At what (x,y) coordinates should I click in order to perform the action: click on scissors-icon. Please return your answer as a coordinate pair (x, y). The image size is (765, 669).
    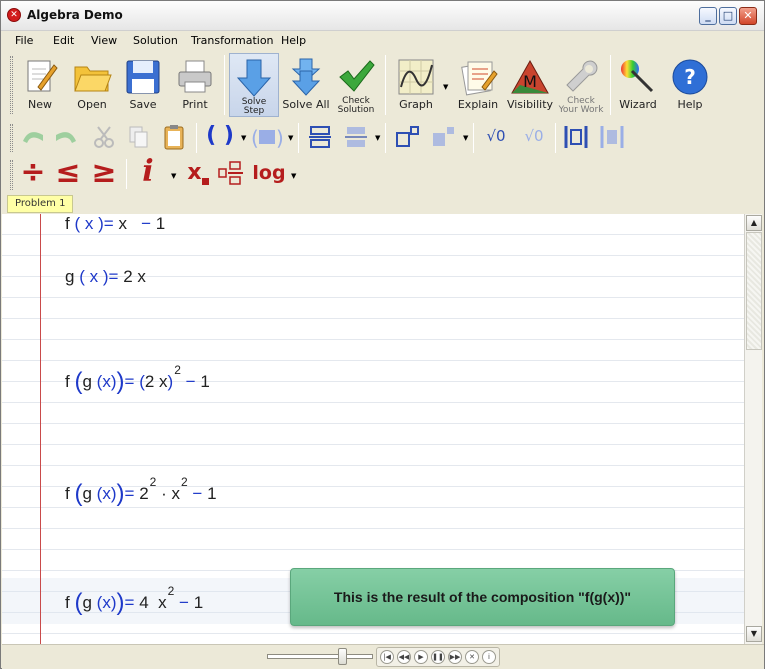
    Looking at the image, I should click on (104, 137).